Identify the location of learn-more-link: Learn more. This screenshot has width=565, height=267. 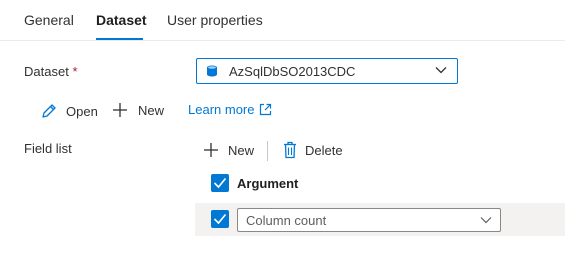
(230, 109).